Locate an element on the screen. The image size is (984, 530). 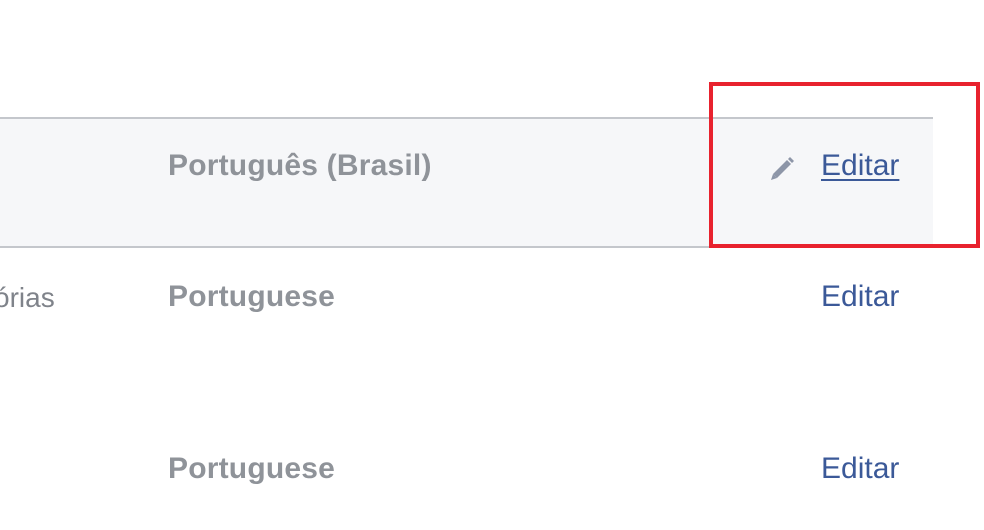
setting-value: Português (Brasil) is located at coordinates (300, 165).